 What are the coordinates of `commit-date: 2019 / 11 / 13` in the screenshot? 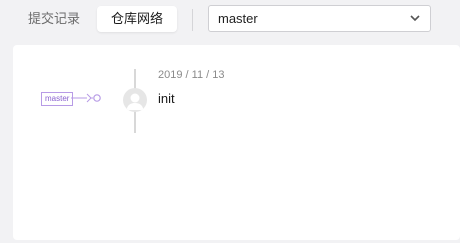 It's located at (191, 75).